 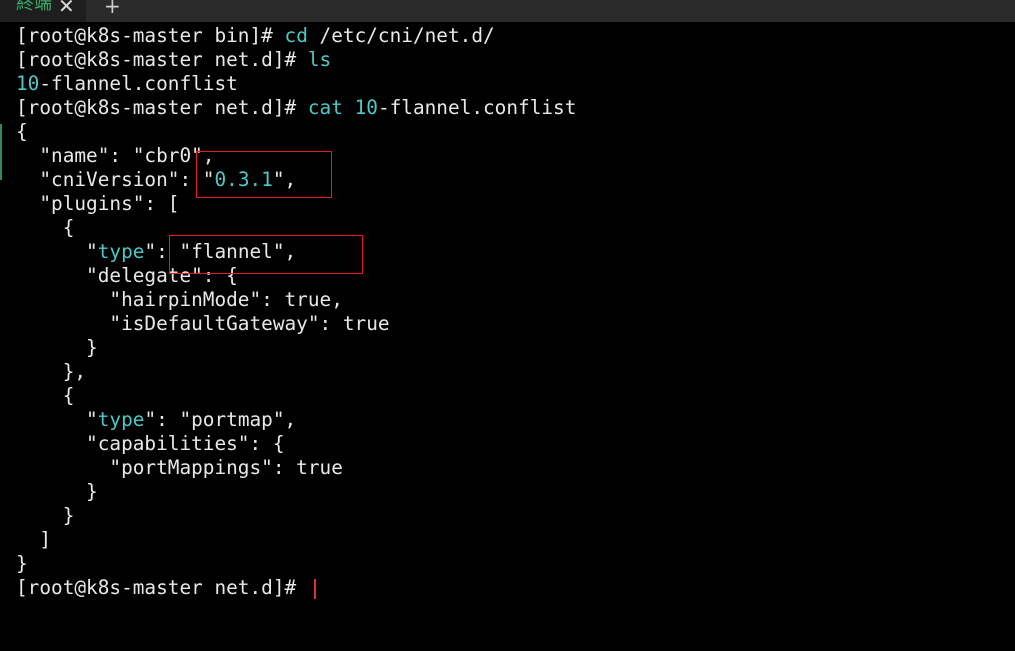 I want to click on command: cd, so click(x=296, y=35).